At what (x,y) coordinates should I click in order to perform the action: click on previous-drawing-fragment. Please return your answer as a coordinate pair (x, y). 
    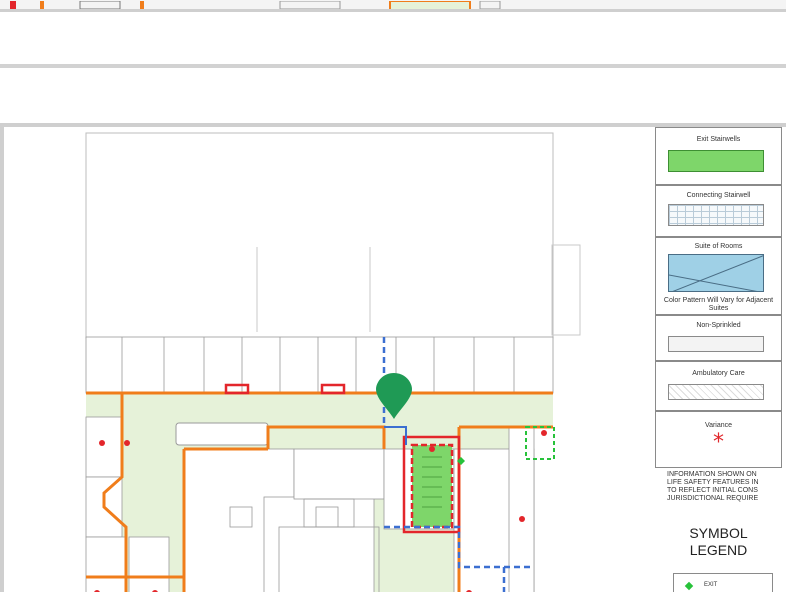
    Looking at the image, I should click on (255, 4).